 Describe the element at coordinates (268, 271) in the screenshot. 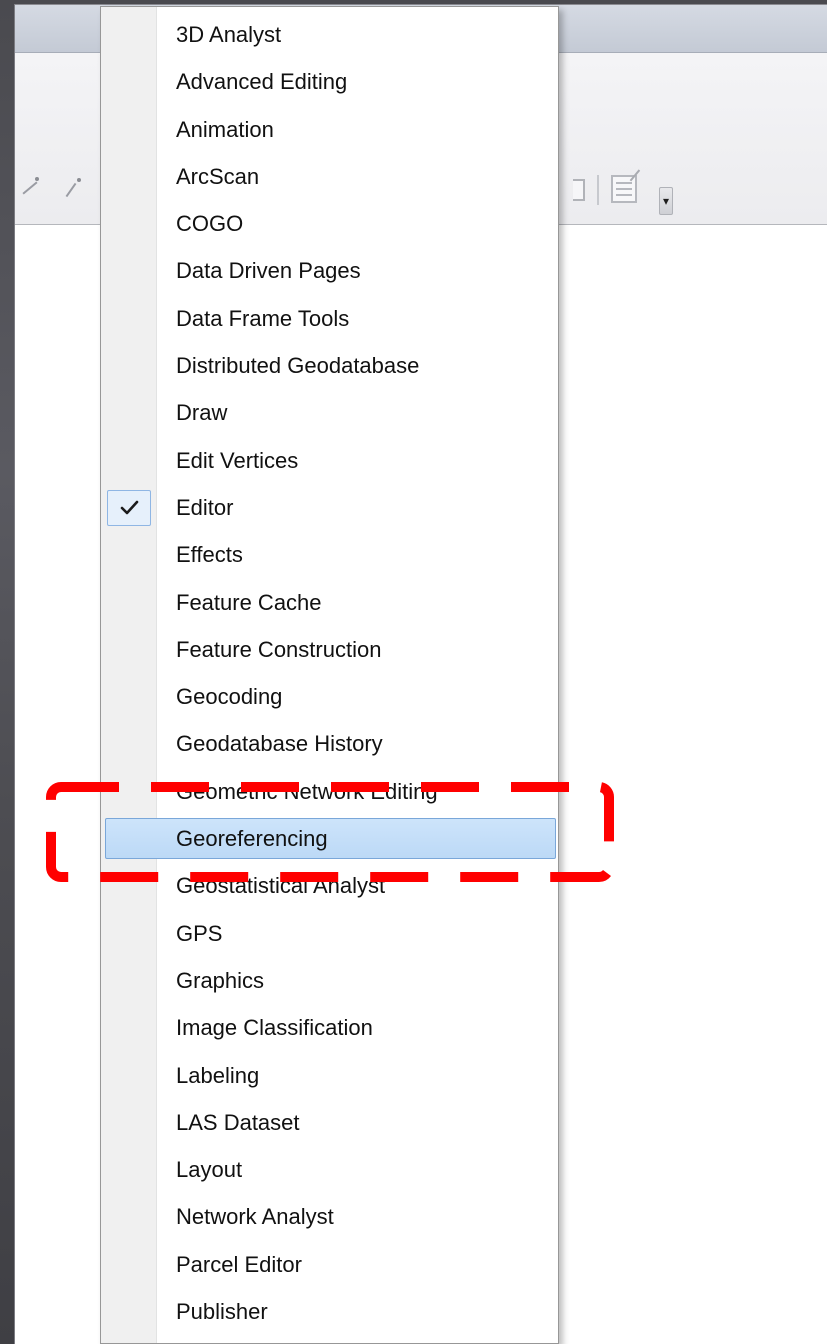

I see `menu-item-label: Data Driven Pages` at that location.